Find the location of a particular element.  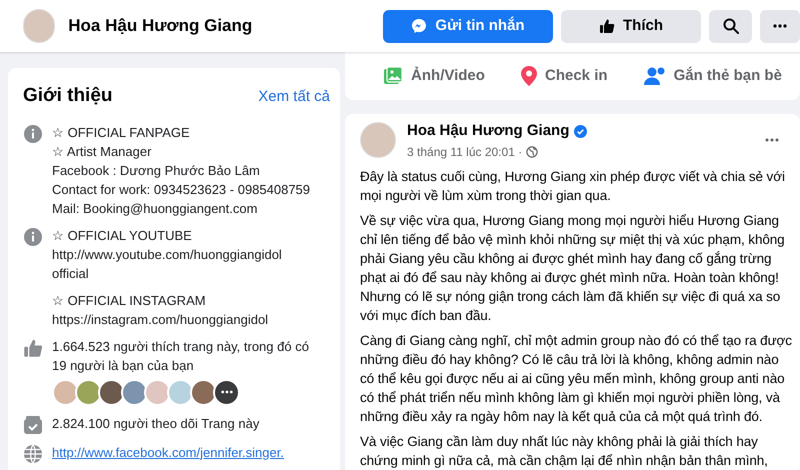

info-text: Facebook : Dương Phước Bảo Lâm is located at coordinates (156, 171).